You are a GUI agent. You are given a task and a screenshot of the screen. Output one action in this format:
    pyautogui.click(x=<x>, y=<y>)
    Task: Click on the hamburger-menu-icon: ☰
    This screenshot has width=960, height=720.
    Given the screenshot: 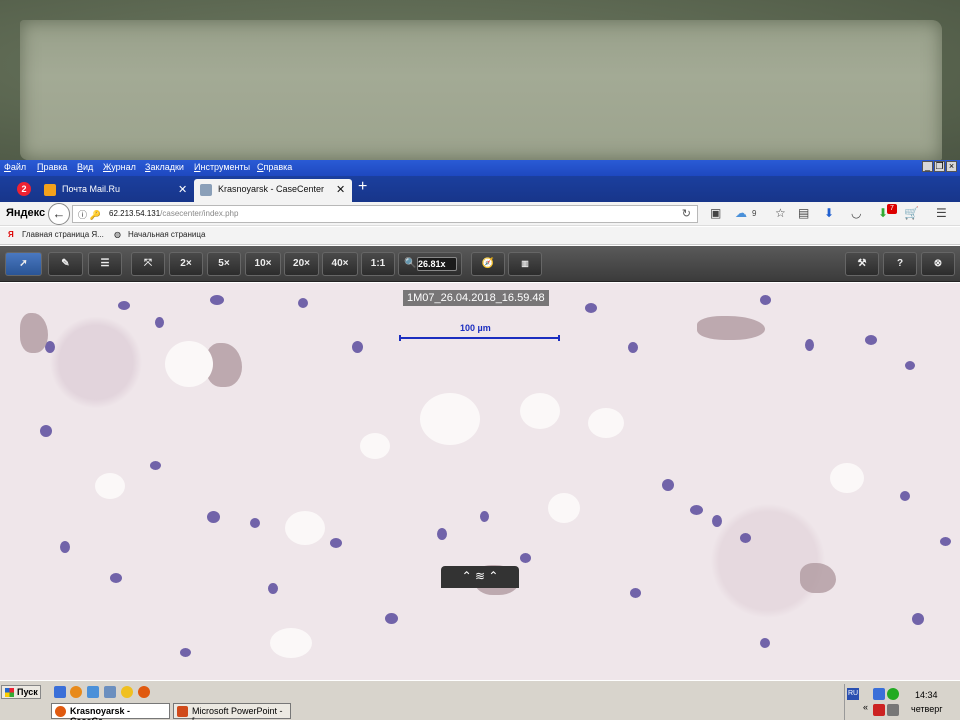 What is the action you would take?
    pyautogui.click(x=941, y=213)
    